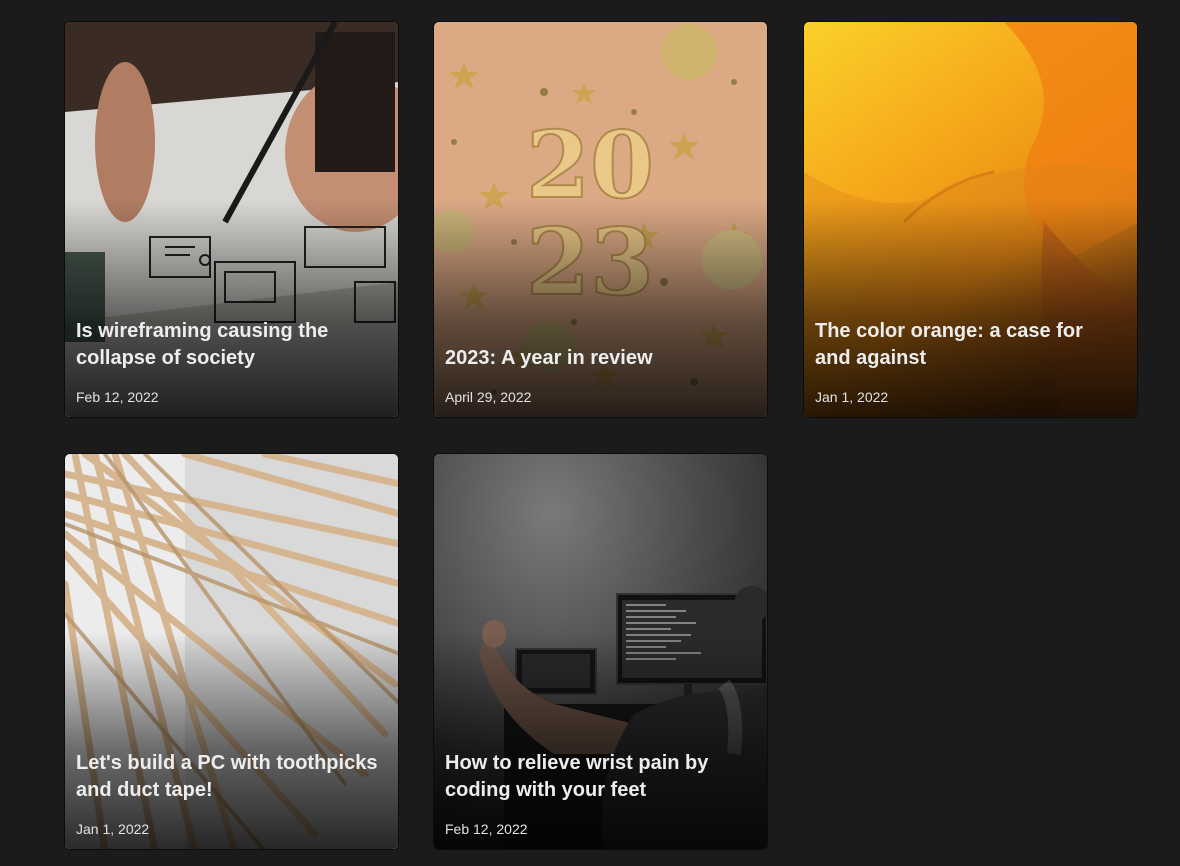  I want to click on post-date: April 29, 2022, so click(488, 397).